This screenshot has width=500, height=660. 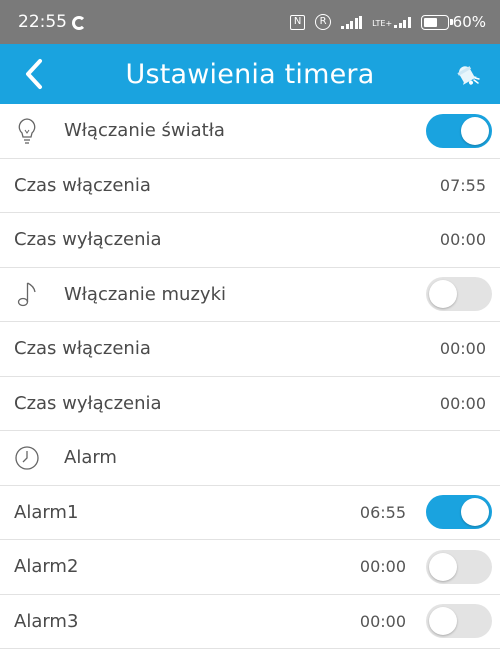 I want to click on status-bar: 22:55 N R LTE+ 60%, so click(x=250, y=22).